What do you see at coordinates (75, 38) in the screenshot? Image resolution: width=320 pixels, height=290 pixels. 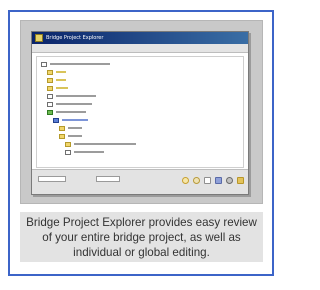 I see `window-title: Bridge Project Explorer` at bounding box center [75, 38].